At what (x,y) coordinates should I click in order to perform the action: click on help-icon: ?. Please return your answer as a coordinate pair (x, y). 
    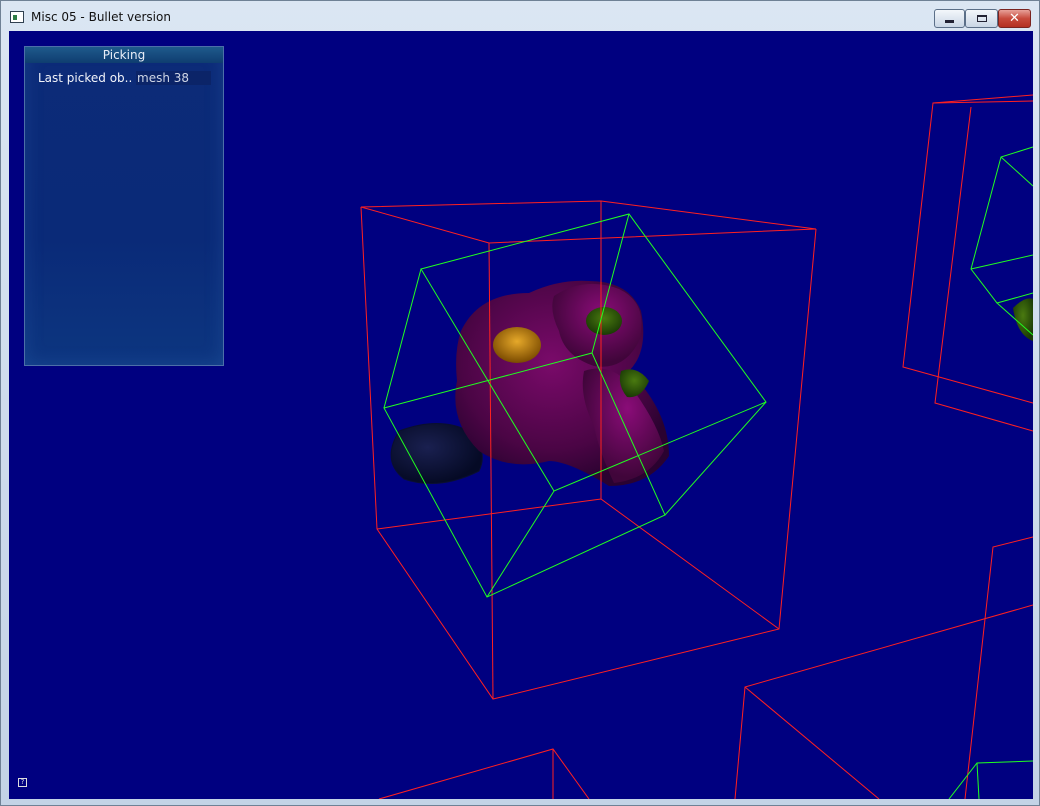
    Looking at the image, I should click on (22, 782).